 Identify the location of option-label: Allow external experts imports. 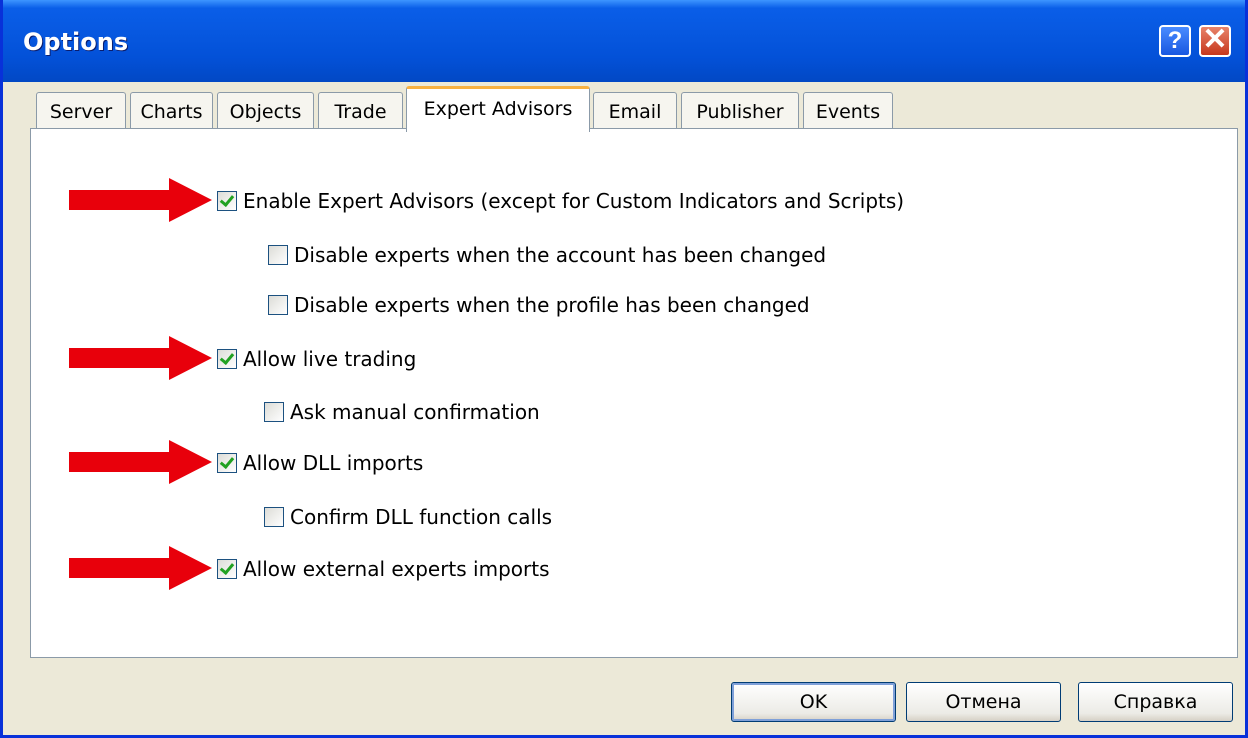
(396, 569).